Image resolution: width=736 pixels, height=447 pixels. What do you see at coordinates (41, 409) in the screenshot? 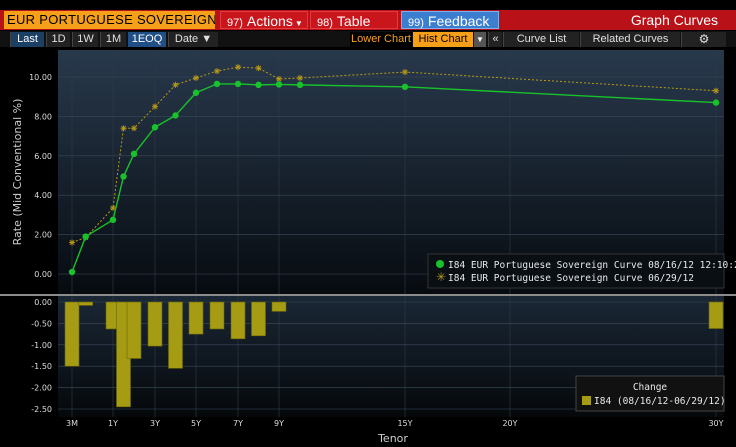
I see `y-tick-label-lower: -2.50` at bounding box center [41, 409].